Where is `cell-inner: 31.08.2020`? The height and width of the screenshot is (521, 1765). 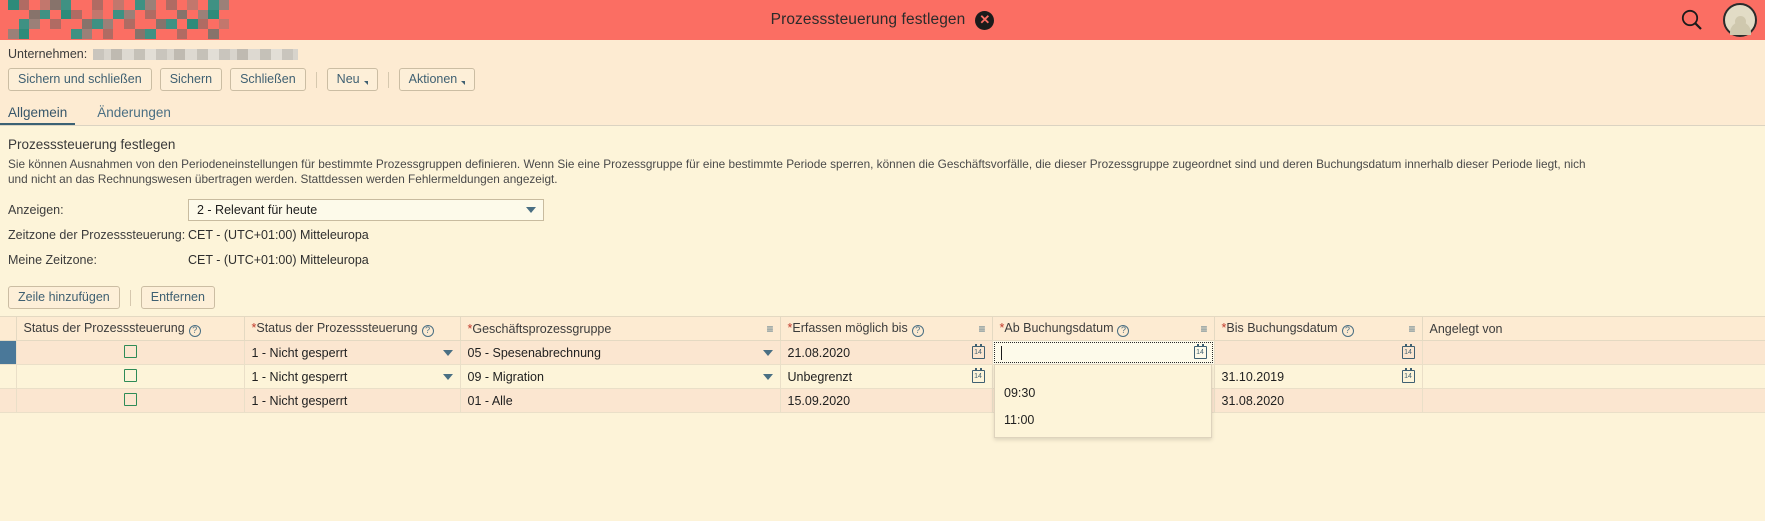
cell-inner: 31.08.2020 is located at coordinates (1318, 400).